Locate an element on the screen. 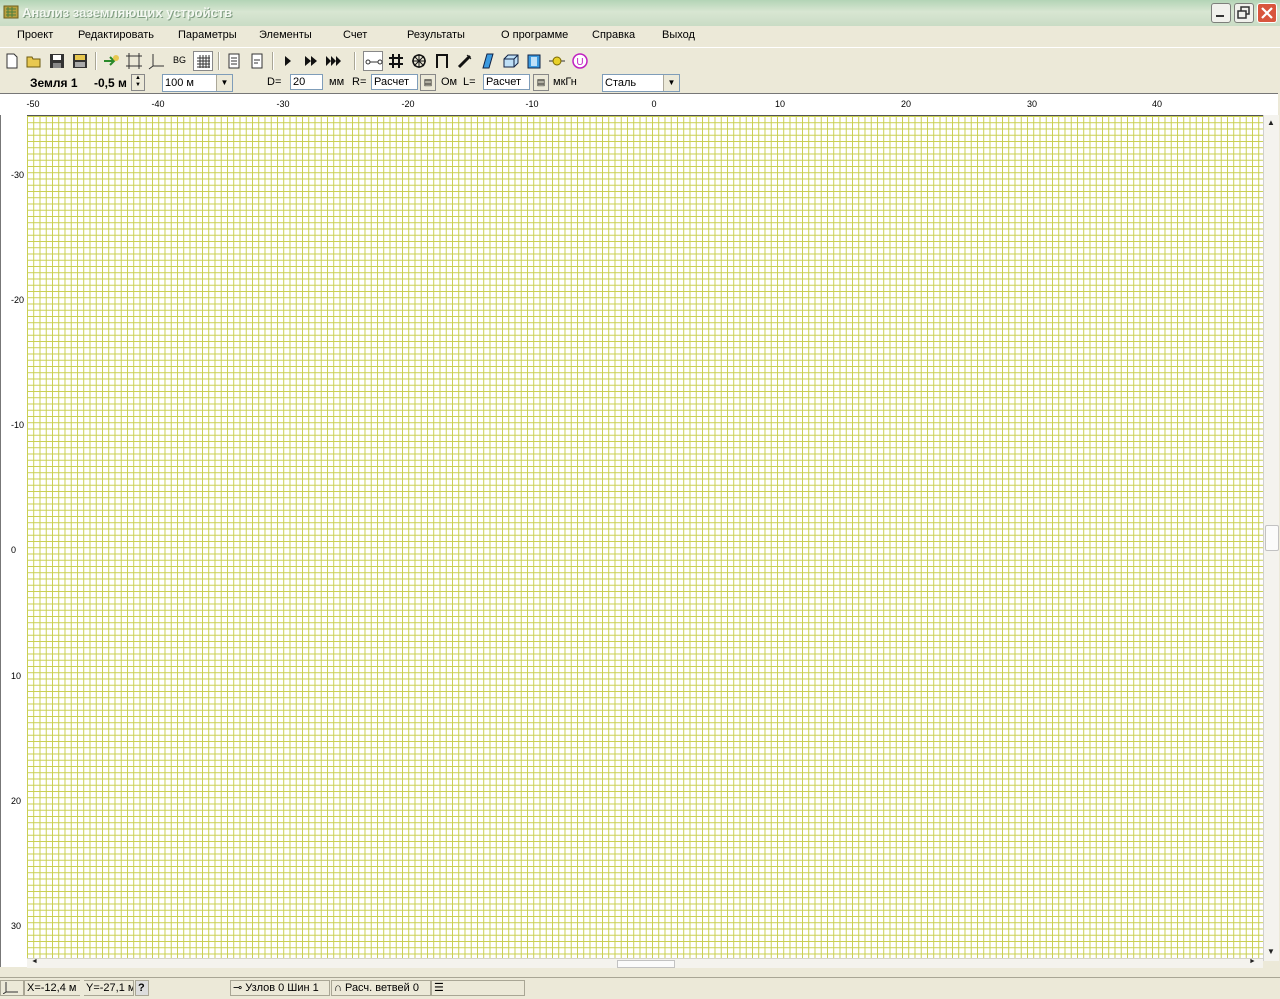 This screenshot has height=999, width=1280. depth-spinner: ▲ ▼ is located at coordinates (138, 82).